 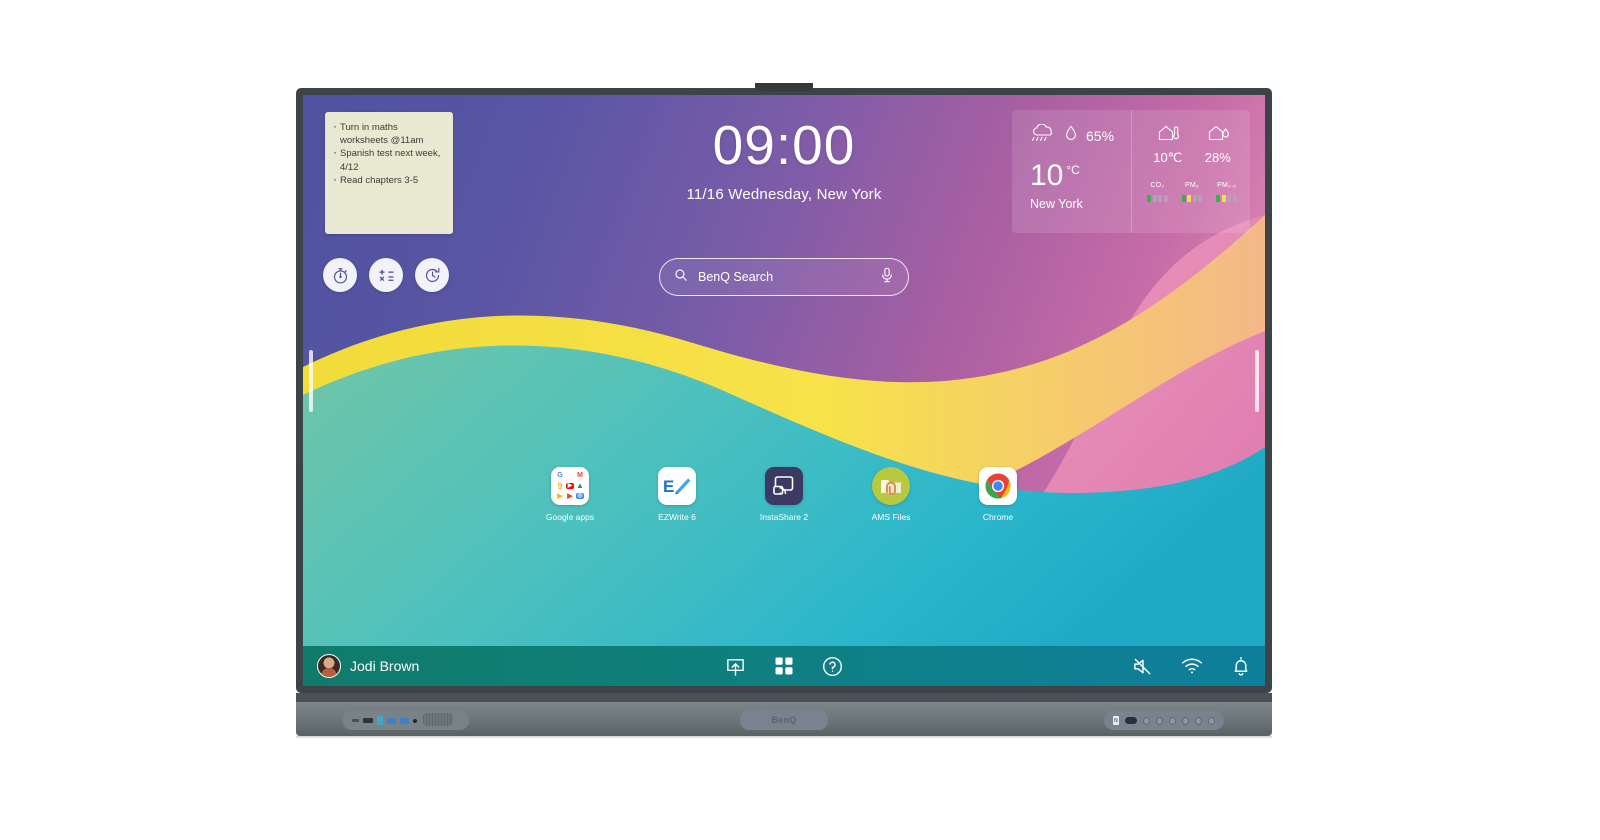 What do you see at coordinates (311, 381) in the screenshot?
I see `side-handle-left` at bounding box center [311, 381].